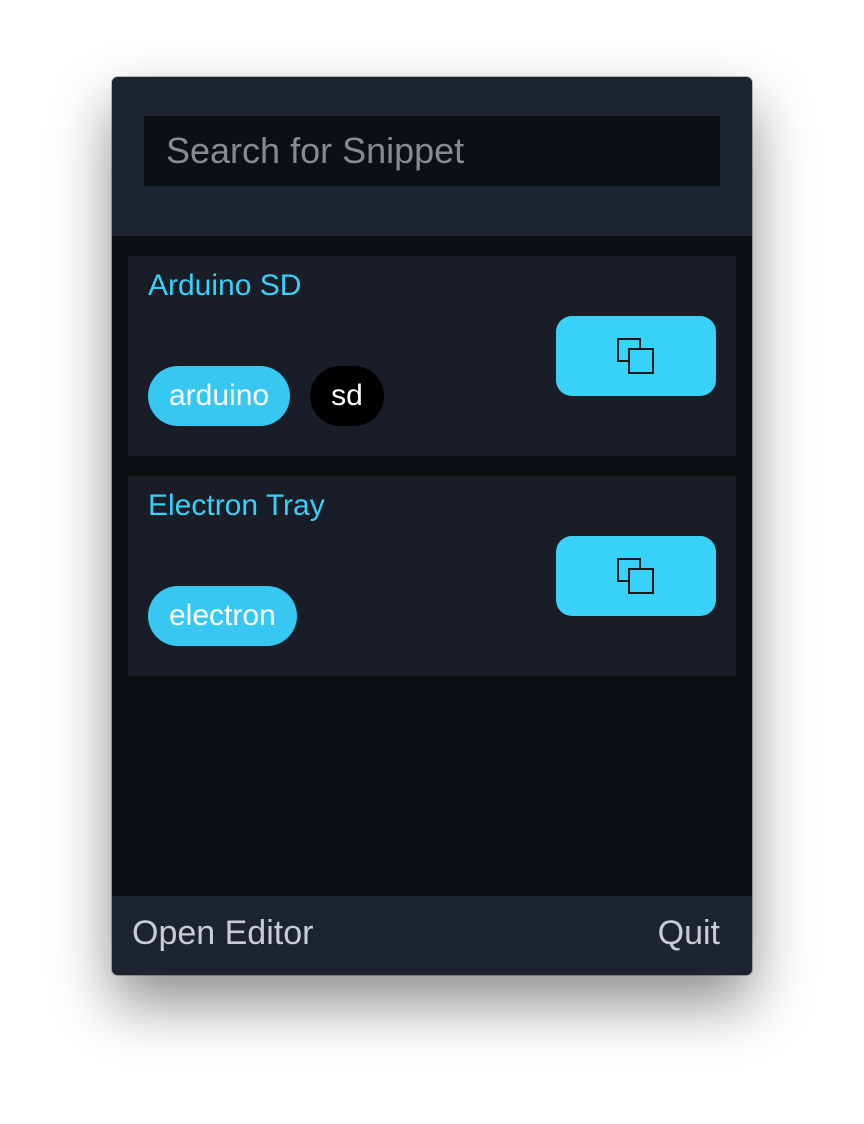  I want to click on quit-button: Quit, so click(689, 933).